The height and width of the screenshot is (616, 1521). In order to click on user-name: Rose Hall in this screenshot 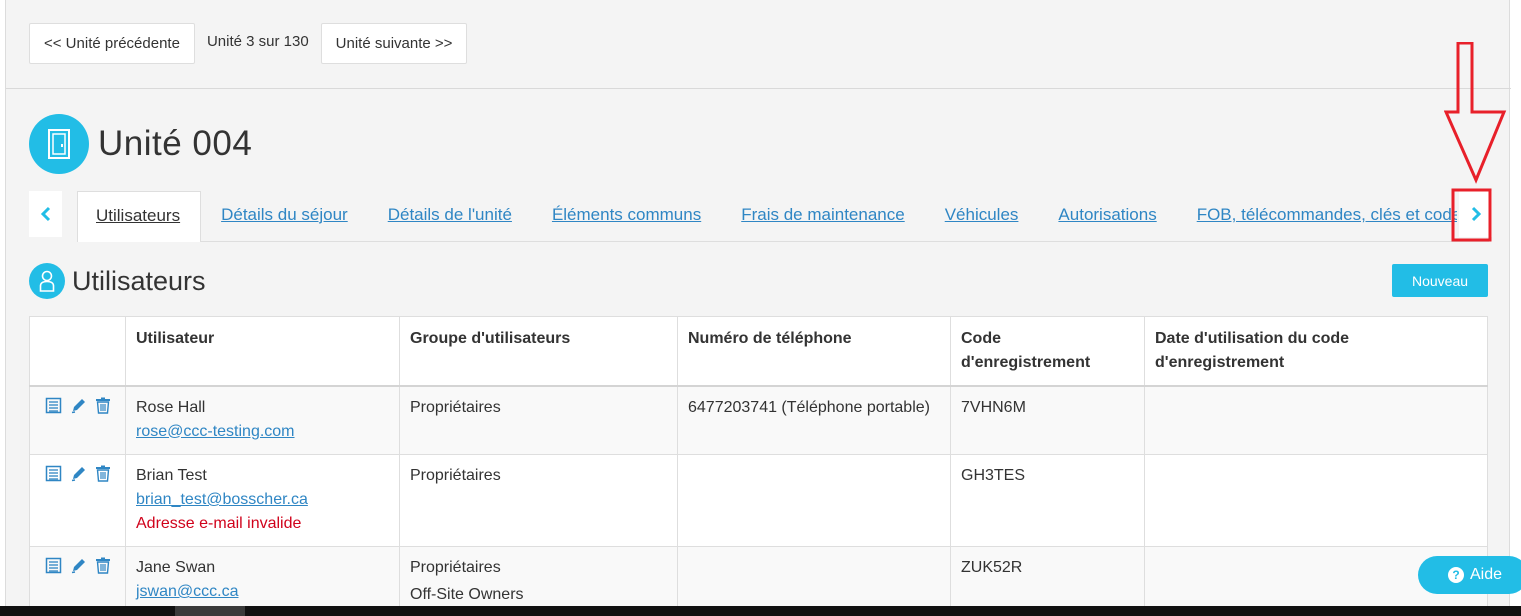, I will do `click(171, 407)`.